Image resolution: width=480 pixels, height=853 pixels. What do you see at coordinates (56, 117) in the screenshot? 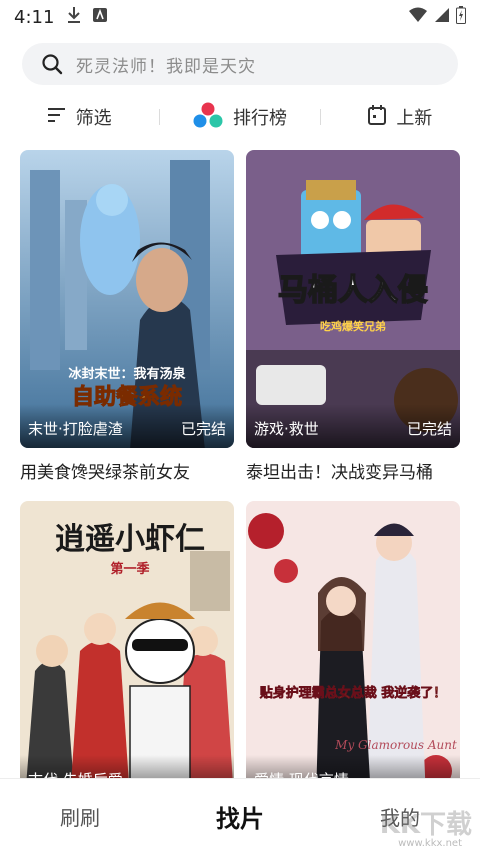
I see `filter-icon` at bounding box center [56, 117].